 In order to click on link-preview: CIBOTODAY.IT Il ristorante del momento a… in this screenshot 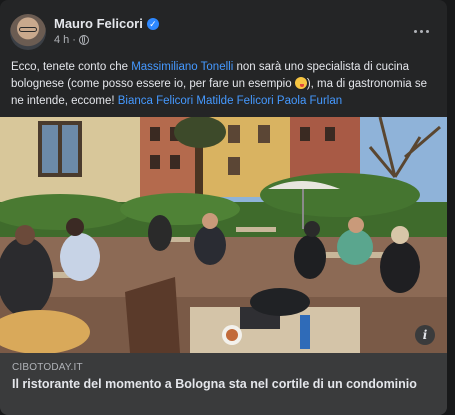, I will do `click(223, 384)`.